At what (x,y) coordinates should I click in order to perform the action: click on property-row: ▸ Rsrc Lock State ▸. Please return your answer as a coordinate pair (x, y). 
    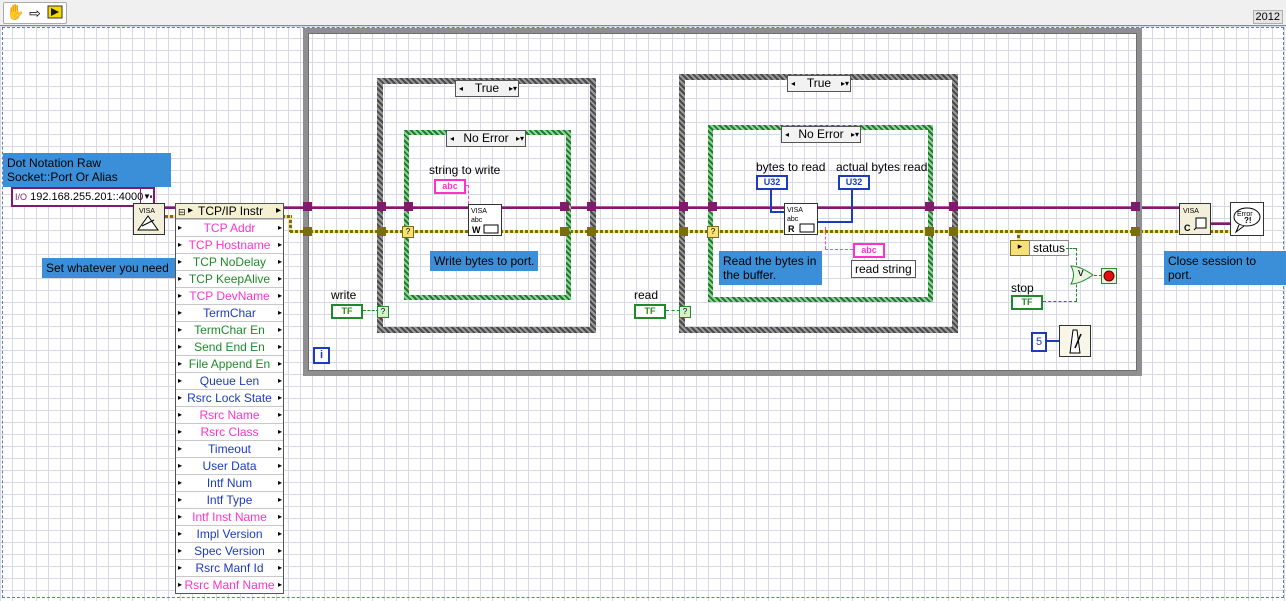
    Looking at the image, I should click on (229, 397).